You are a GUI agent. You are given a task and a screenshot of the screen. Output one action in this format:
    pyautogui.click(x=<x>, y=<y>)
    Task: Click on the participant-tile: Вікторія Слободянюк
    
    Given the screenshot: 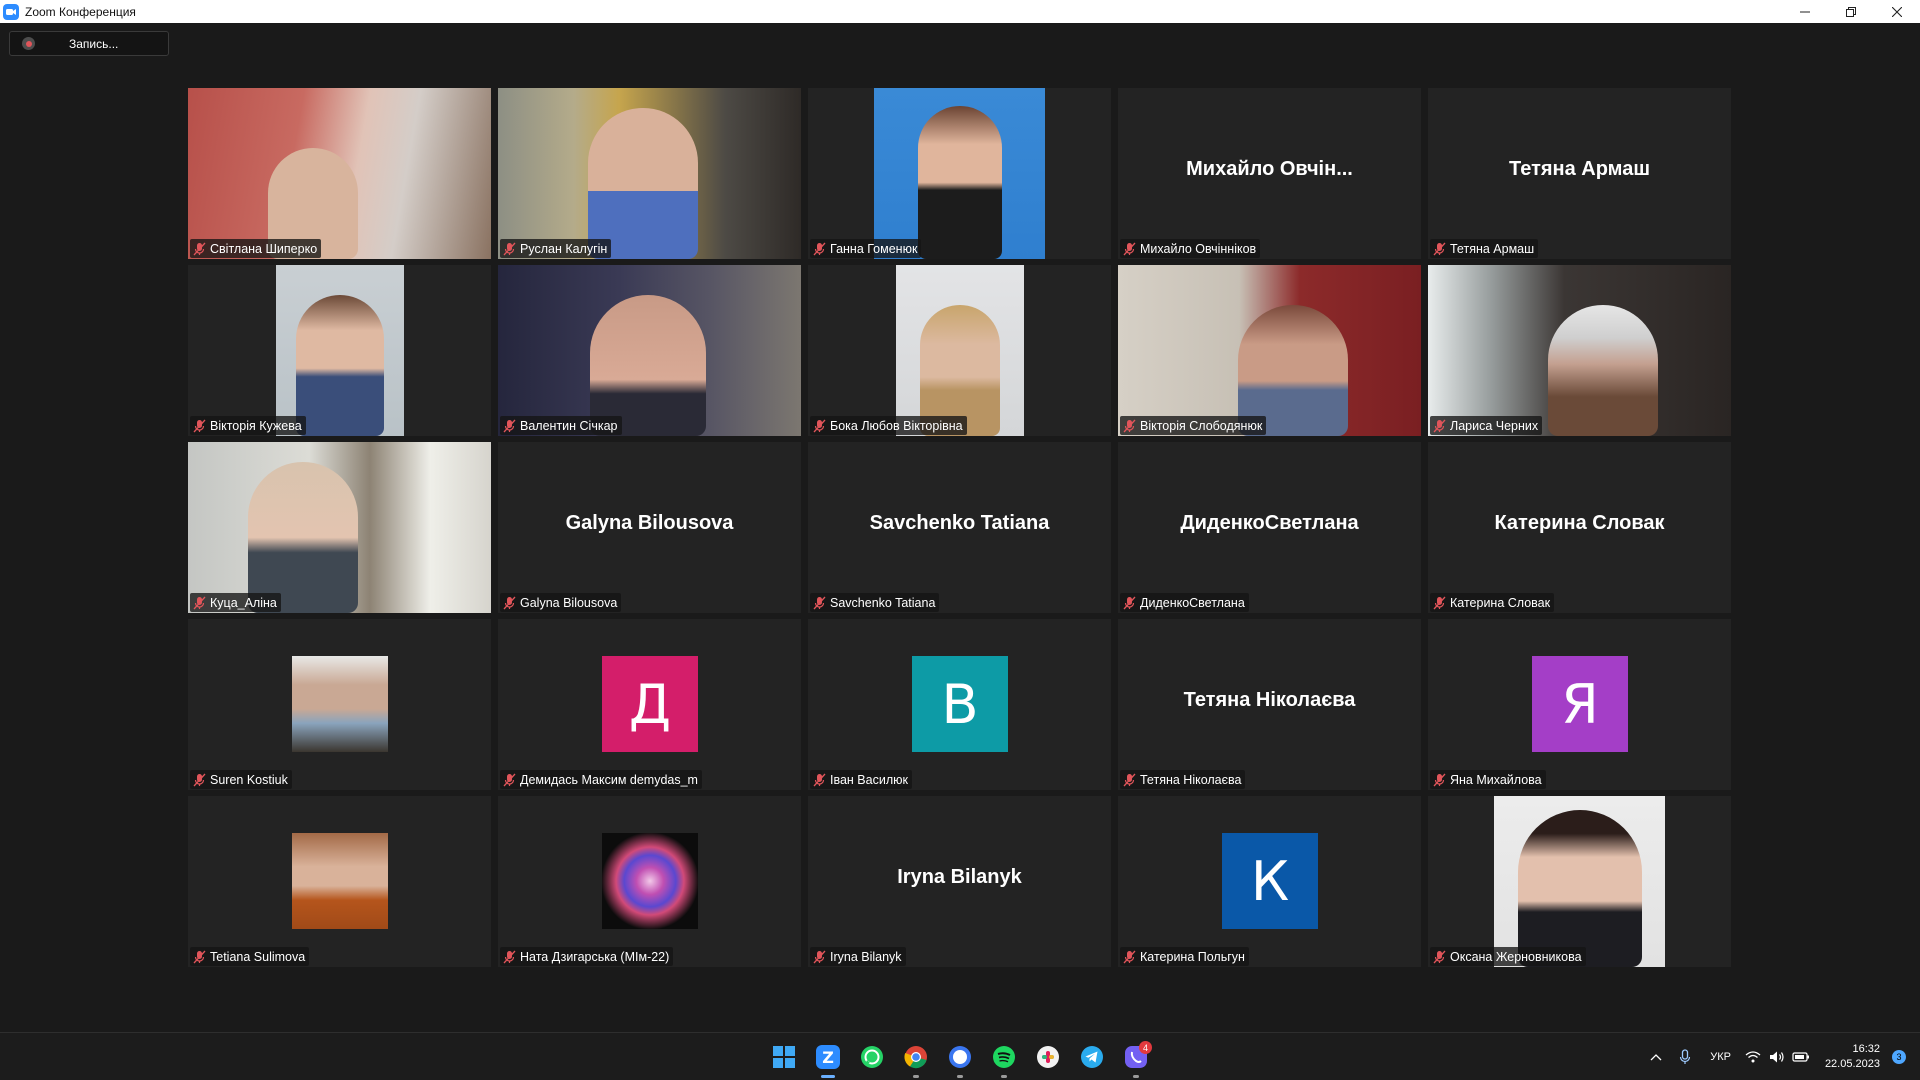 What is the action you would take?
    pyautogui.click(x=1269, y=350)
    